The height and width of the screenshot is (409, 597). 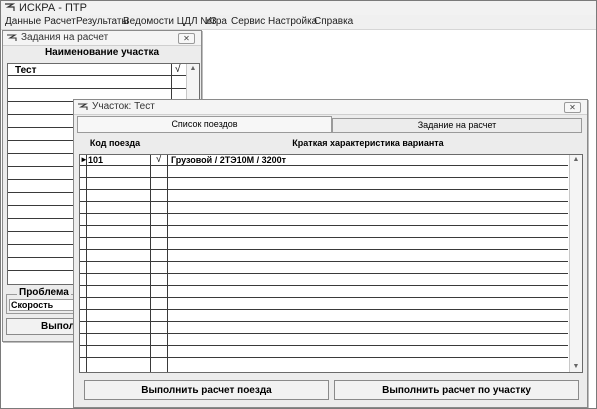 What do you see at coordinates (206, 390) in the screenshot?
I see `run-train-calc-button: Выполнить расчет поезда` at bounding box center [206, 390].